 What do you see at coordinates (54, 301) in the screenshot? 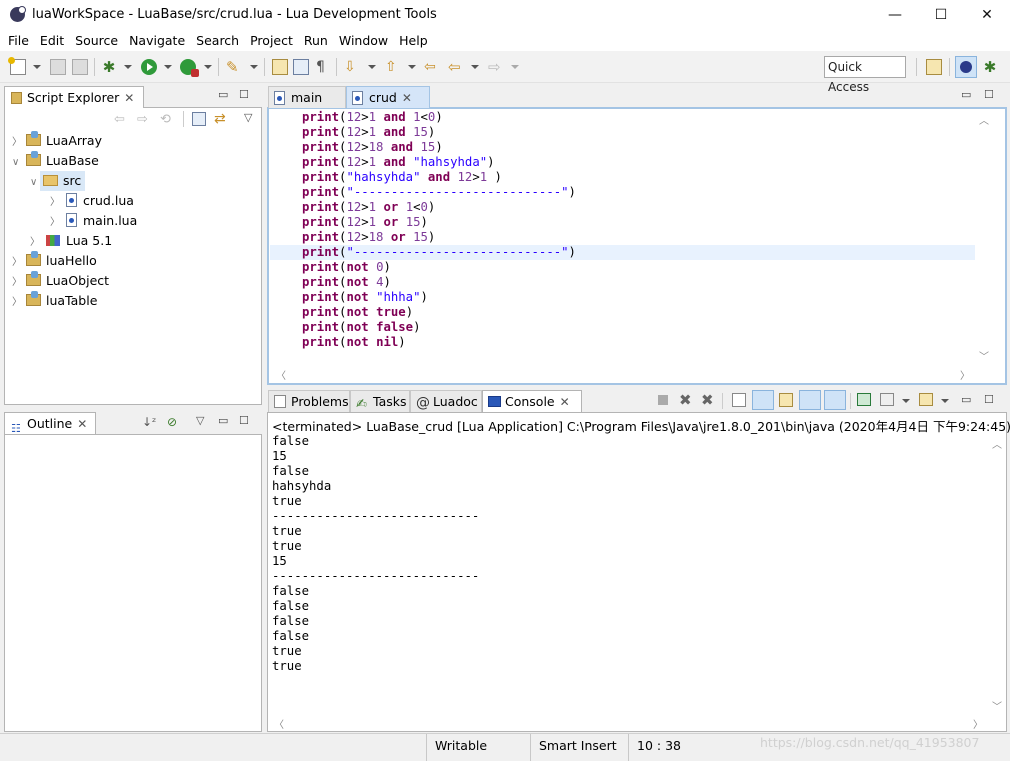
I see `tree-item-luatable: 〉 luaTable` at bounding box center [54, 301].